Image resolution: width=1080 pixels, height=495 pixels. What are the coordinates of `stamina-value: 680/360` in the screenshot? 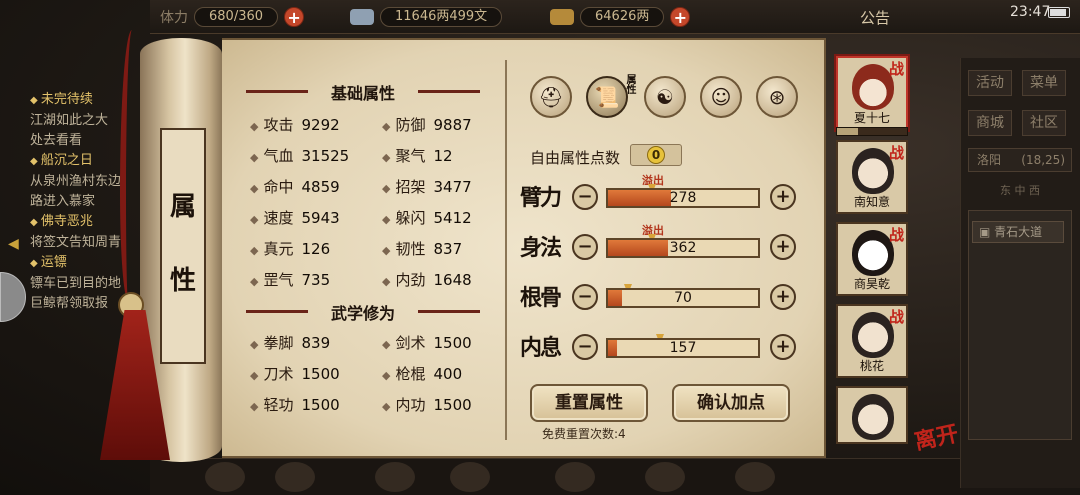 It's located at (236, 17).